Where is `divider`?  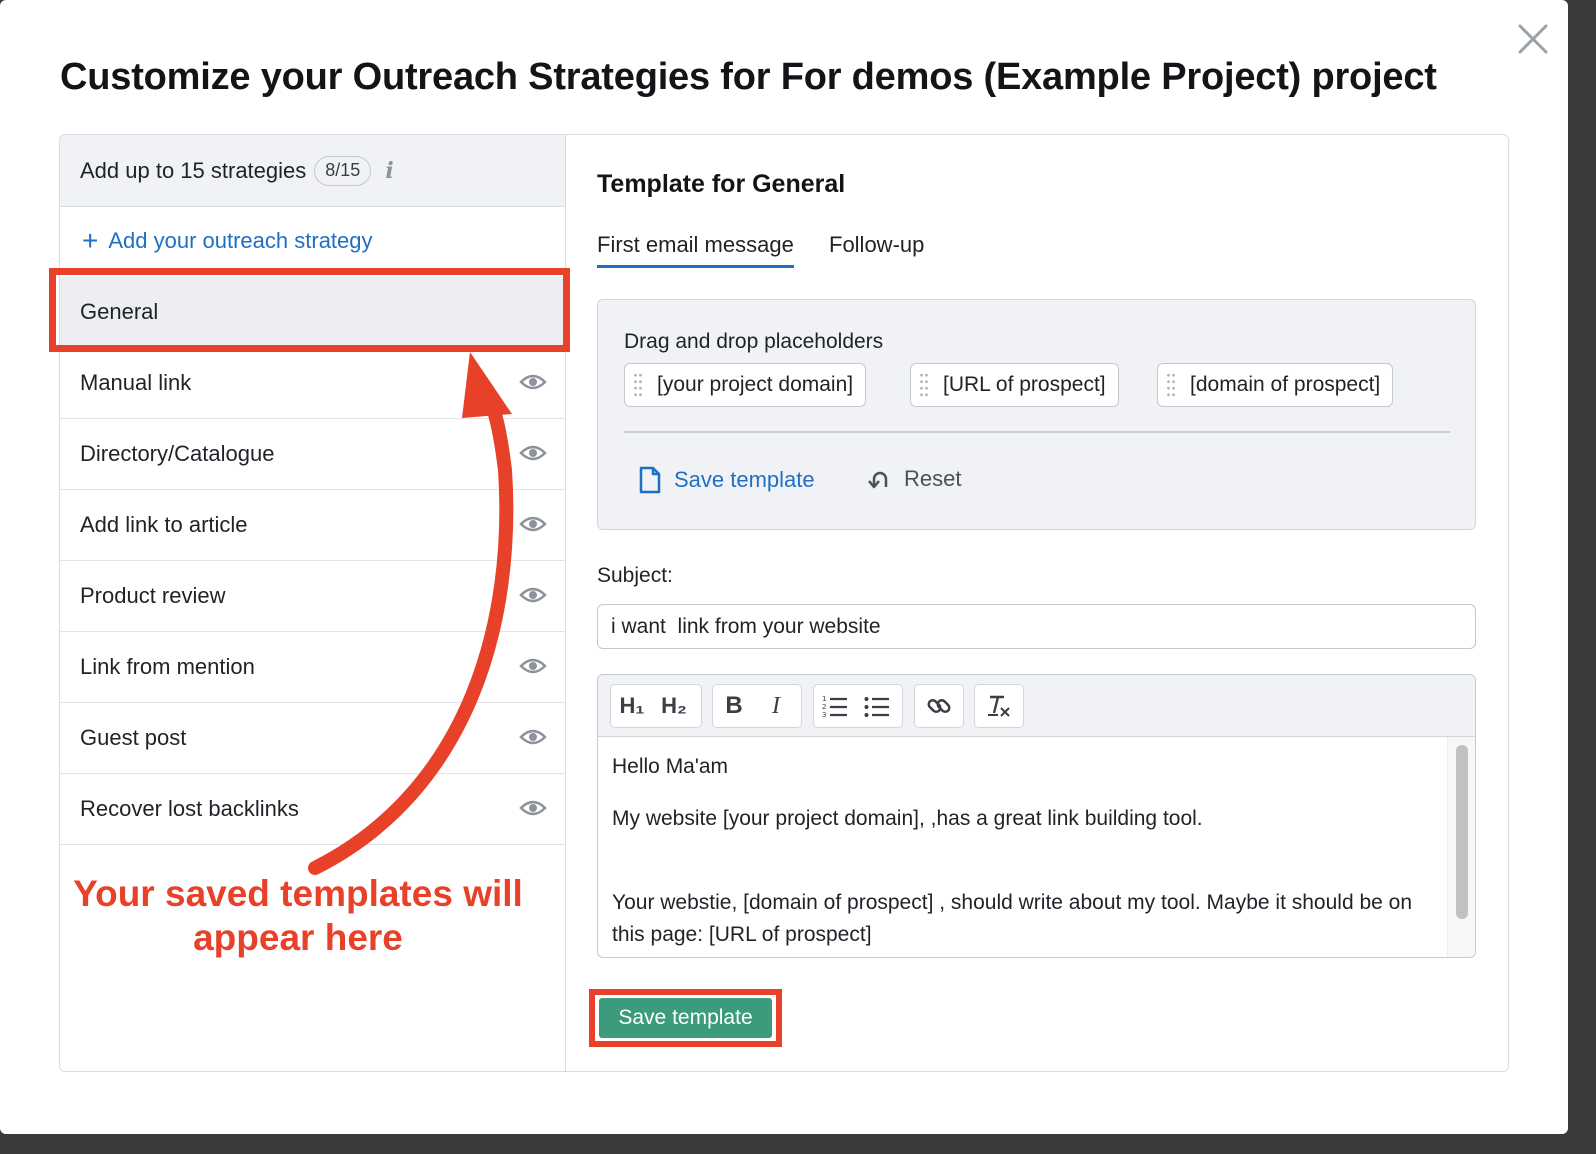
divider is located at coordinates (1037, 432).